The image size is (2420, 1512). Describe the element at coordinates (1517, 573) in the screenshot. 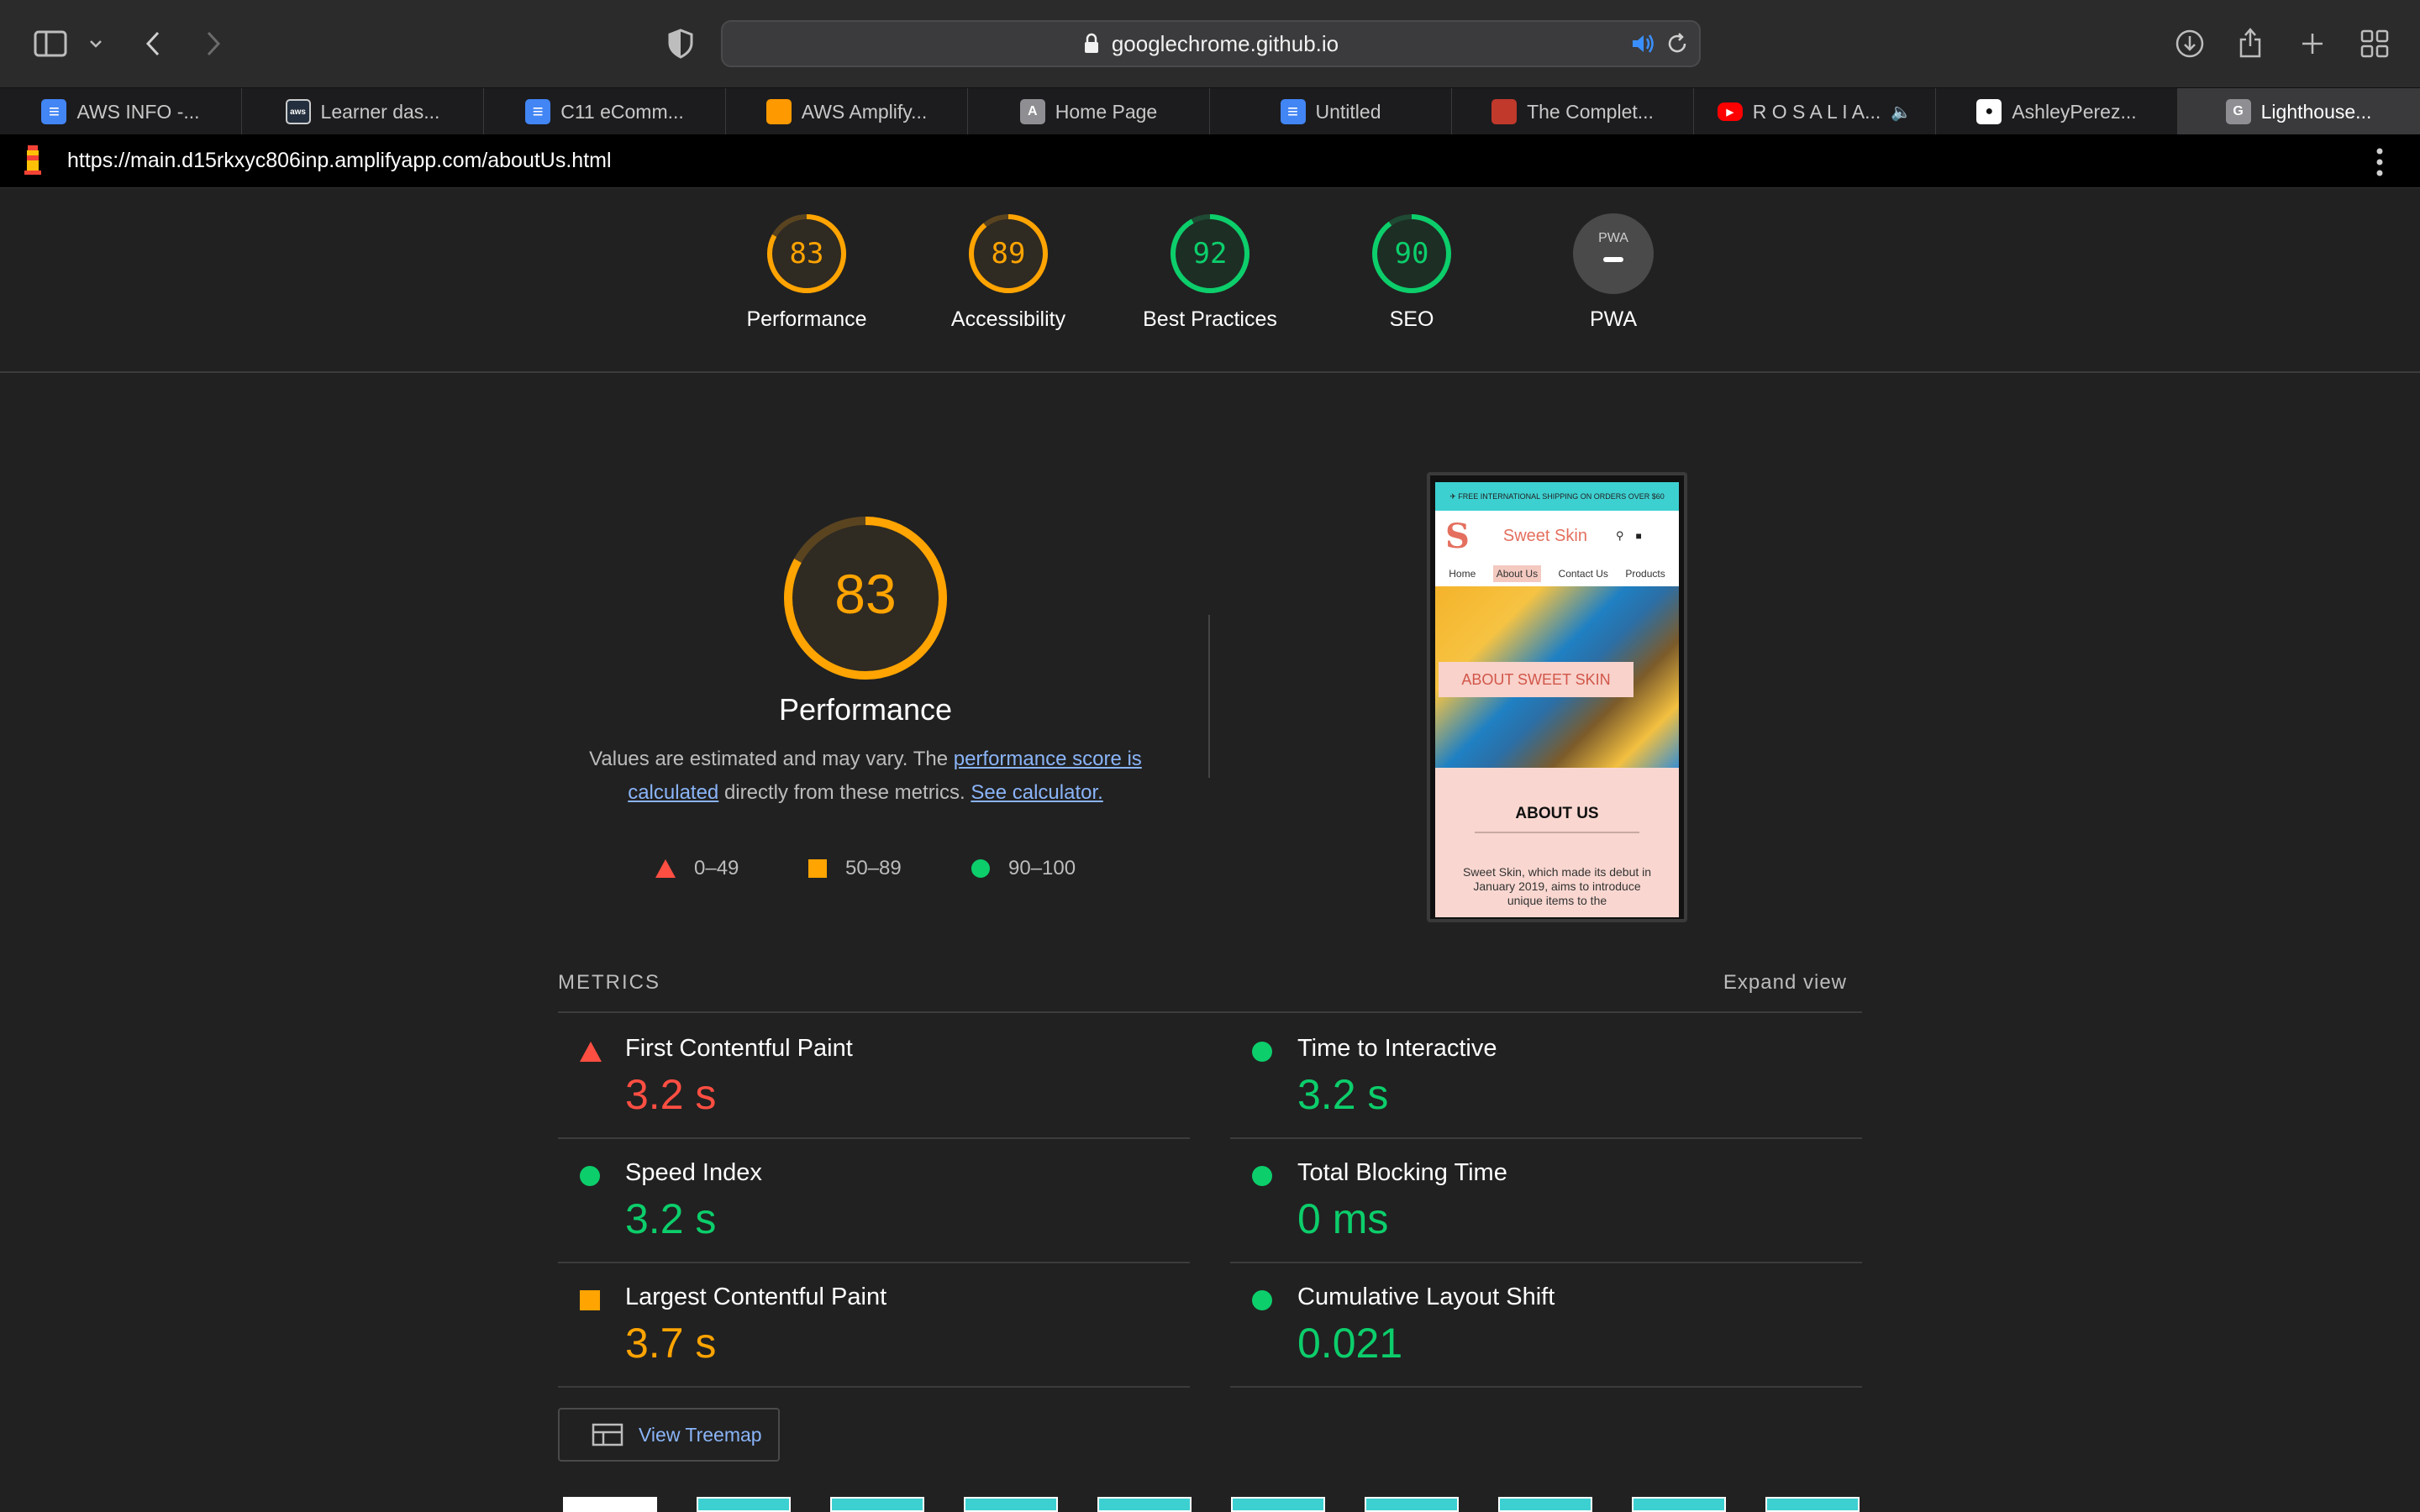

I see `site-nav-about: About Us` at that location.